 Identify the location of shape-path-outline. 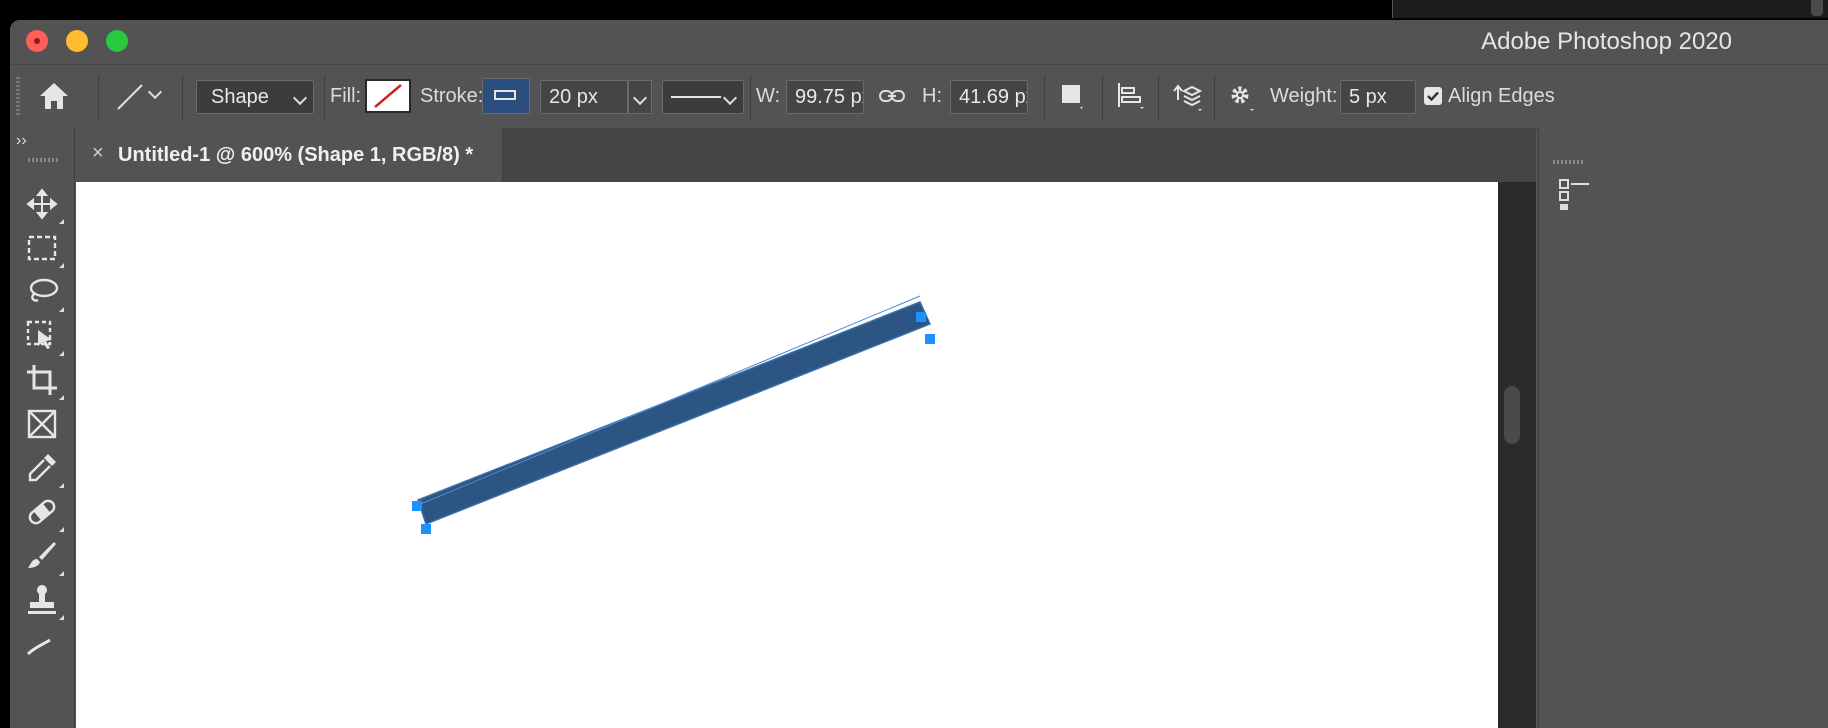
(668, 401).